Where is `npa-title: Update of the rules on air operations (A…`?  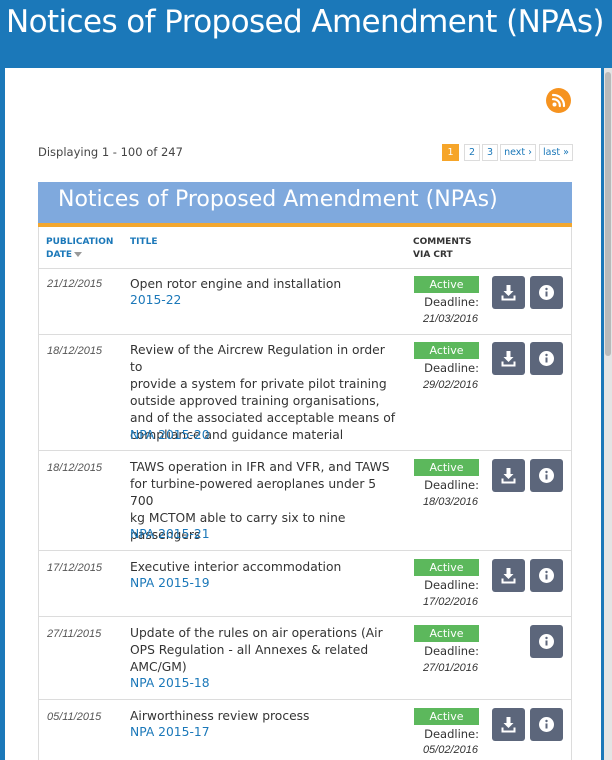 npa-title: Update of the rules on air operations (A… is located at coordinates (265, 650).